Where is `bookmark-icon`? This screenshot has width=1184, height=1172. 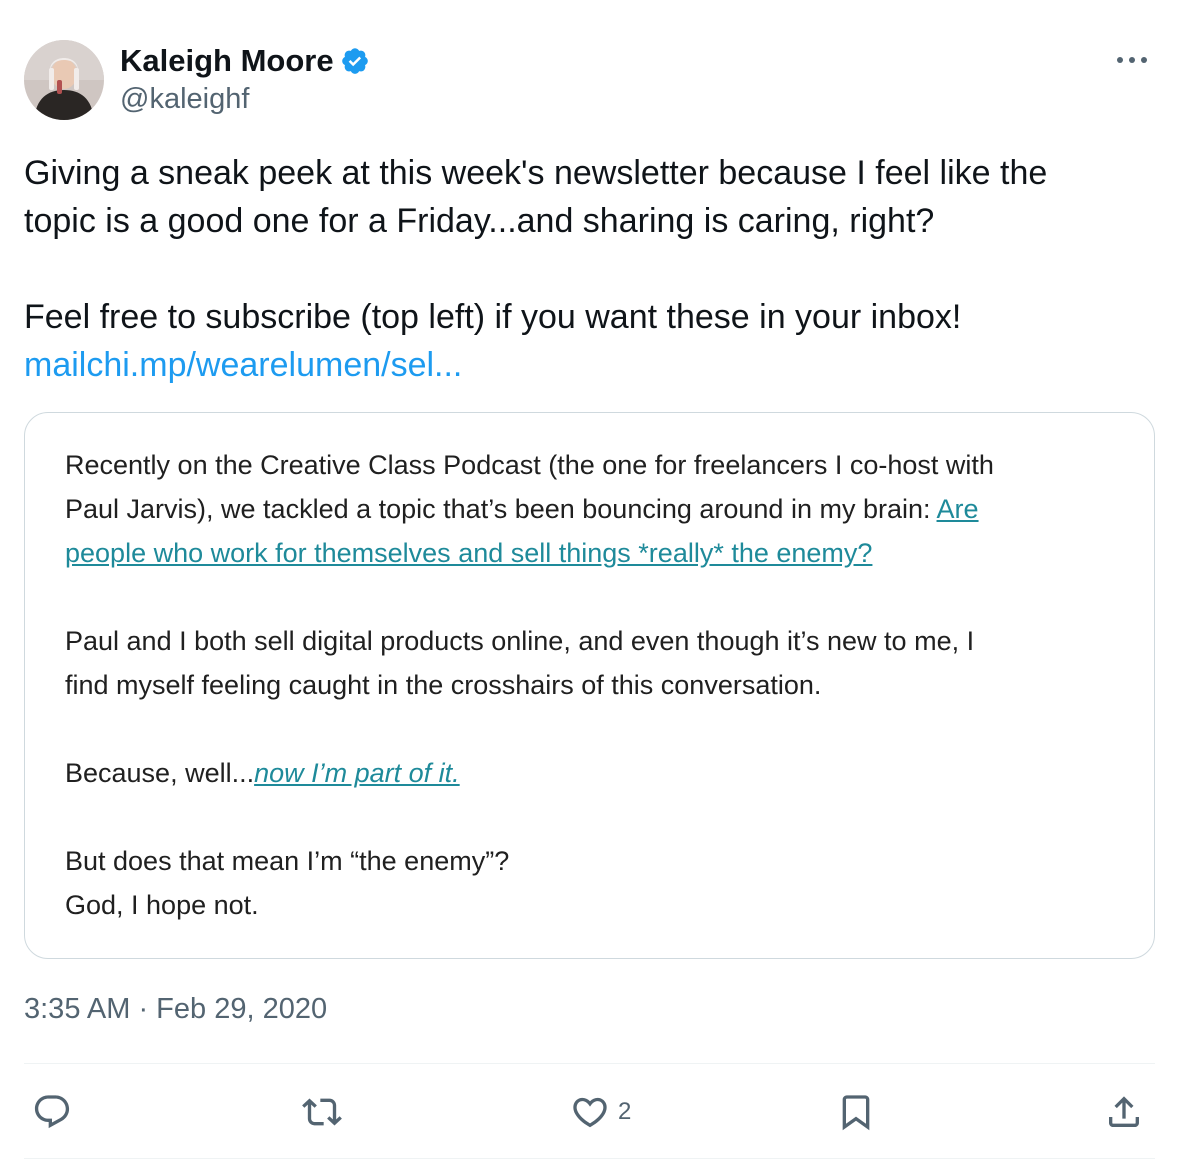
bookmark-icon is located at coordinates (856, 1113).